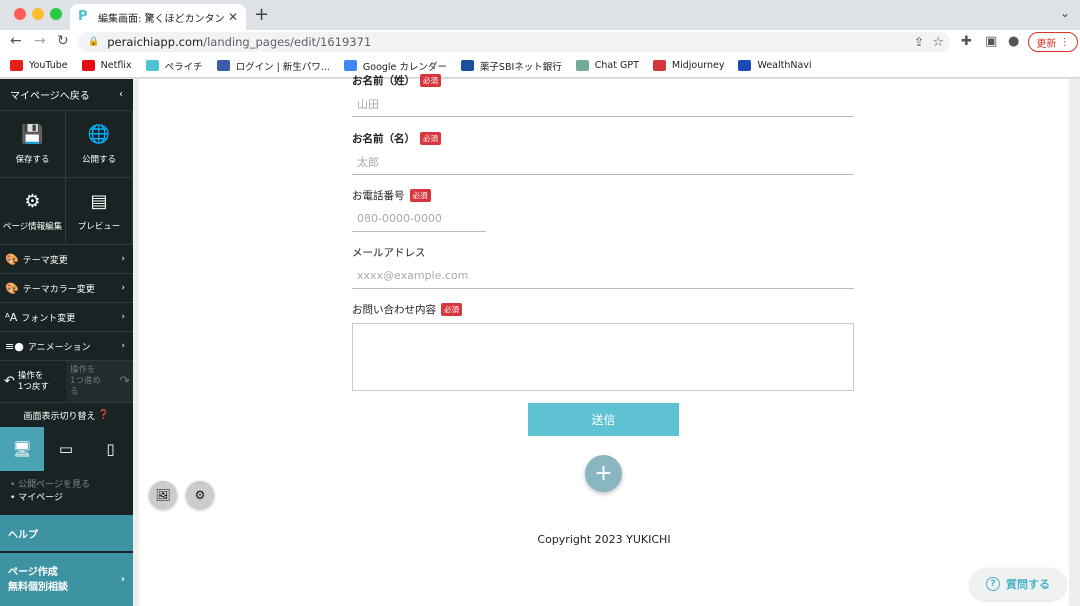 The image size is (1080, 606). I want to click on extensions-puzzle-icon: ✚, so click(966, 41).